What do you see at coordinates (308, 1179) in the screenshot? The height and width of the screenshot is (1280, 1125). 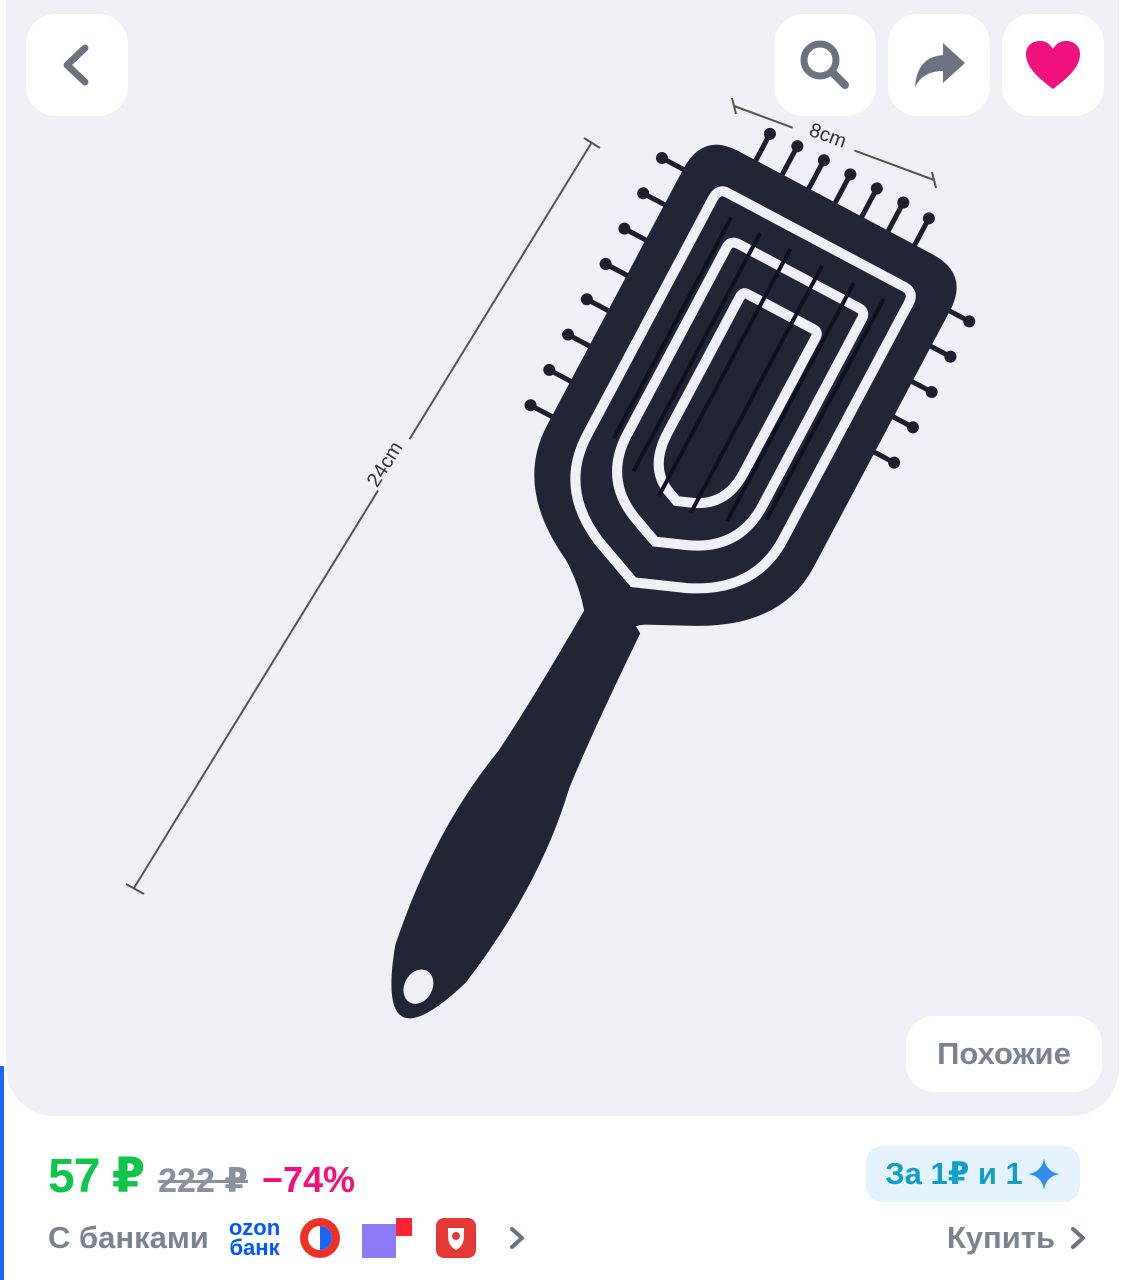 I see `discount-percent: −74%` at bounding box center [308, 1179].